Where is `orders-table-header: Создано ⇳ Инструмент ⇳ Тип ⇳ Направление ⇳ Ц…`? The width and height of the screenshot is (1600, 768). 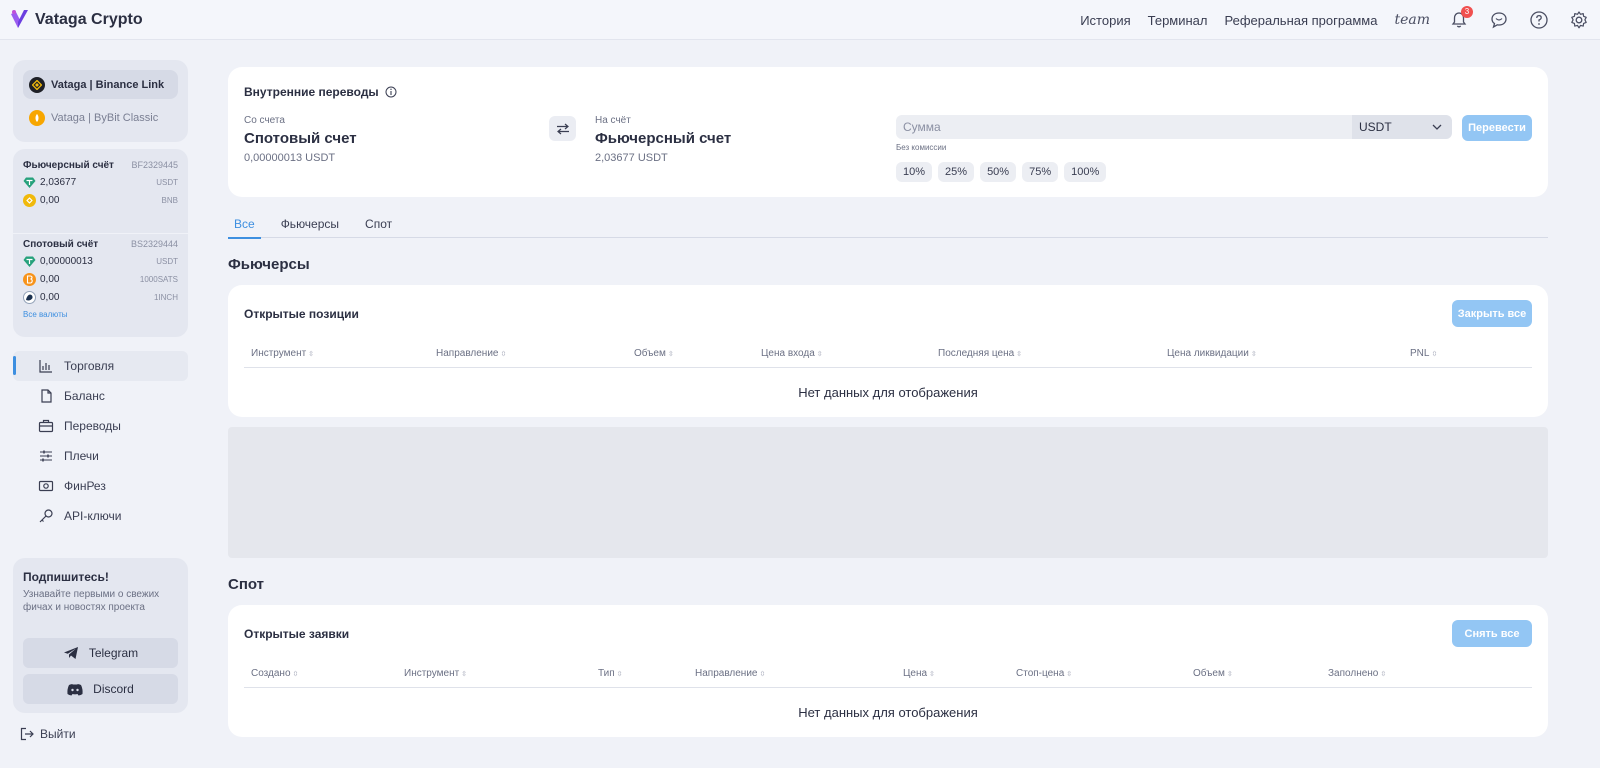
orders-table-header: Создано ⇳ Инструмент ⇳ Тип ⇳ Направление ⇳ Ц… is located at coordinates (888, 675).